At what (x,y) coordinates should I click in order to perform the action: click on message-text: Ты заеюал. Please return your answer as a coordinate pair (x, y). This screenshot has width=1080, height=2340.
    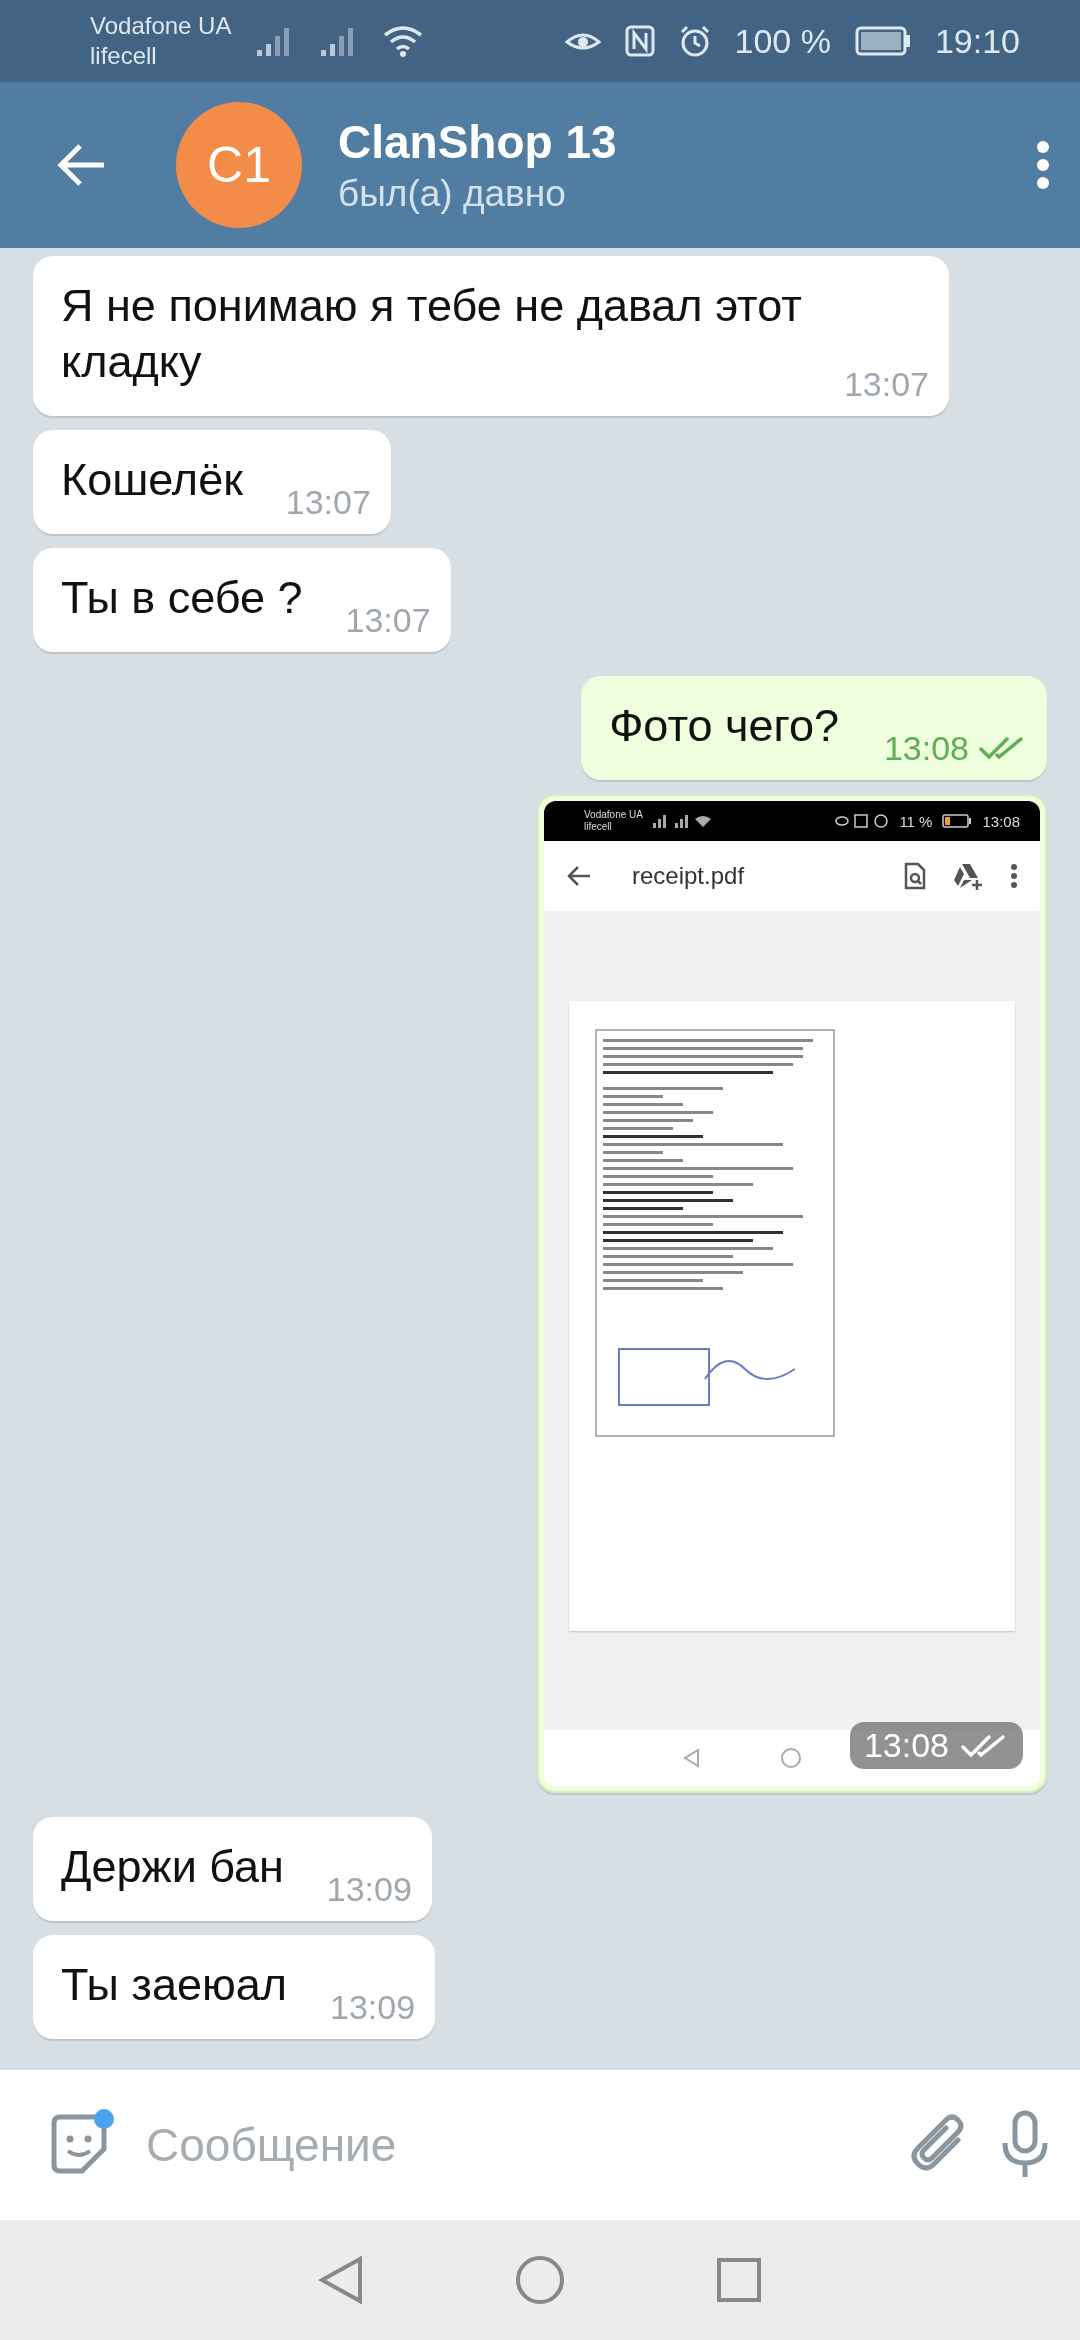
    Looking at the image, I should click on (174, 1984).